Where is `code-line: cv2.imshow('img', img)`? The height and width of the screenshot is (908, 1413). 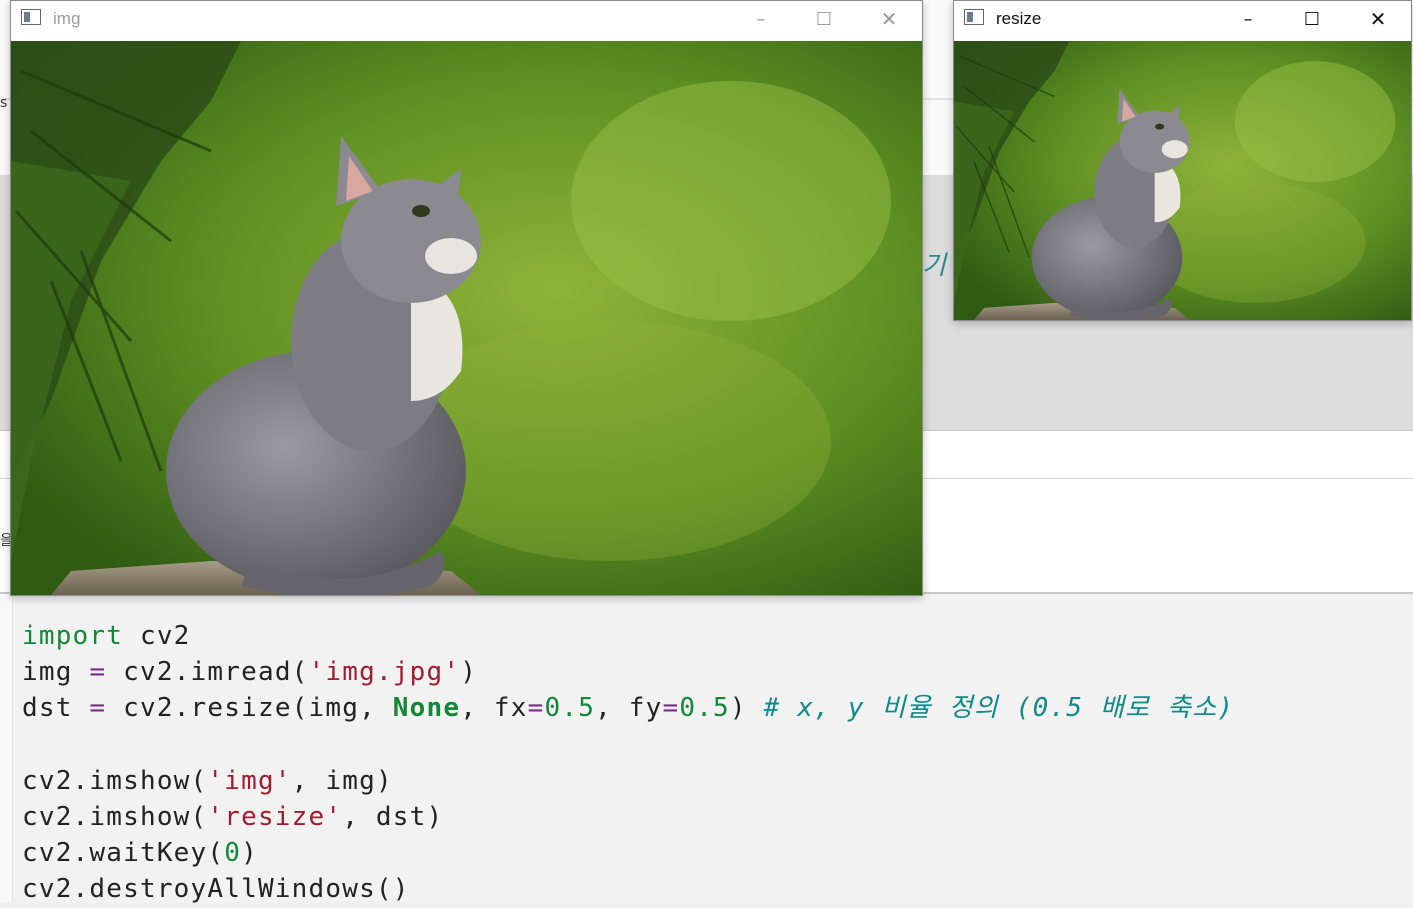
code-line: cv2.imshow('img', img) is located at coordinates (628, 781).